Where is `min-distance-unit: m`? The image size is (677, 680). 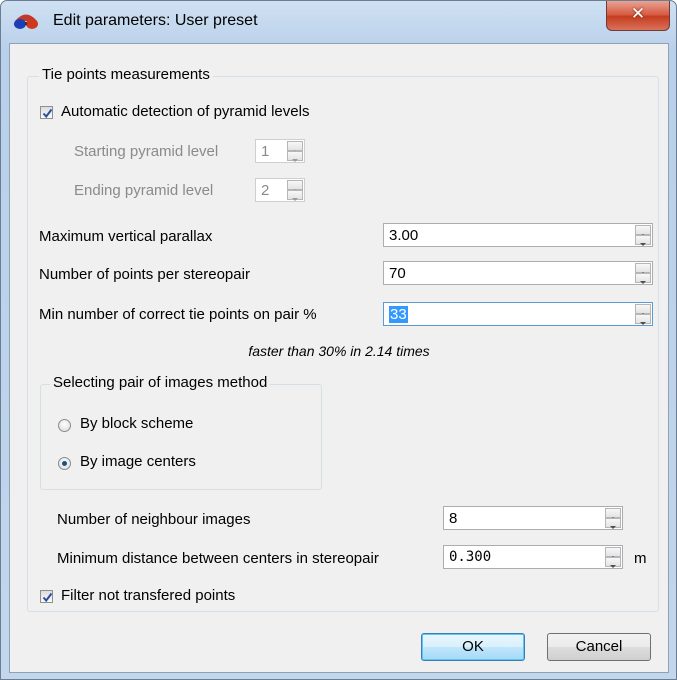
min-distance-unit: m is located at coordinates (640, 558).